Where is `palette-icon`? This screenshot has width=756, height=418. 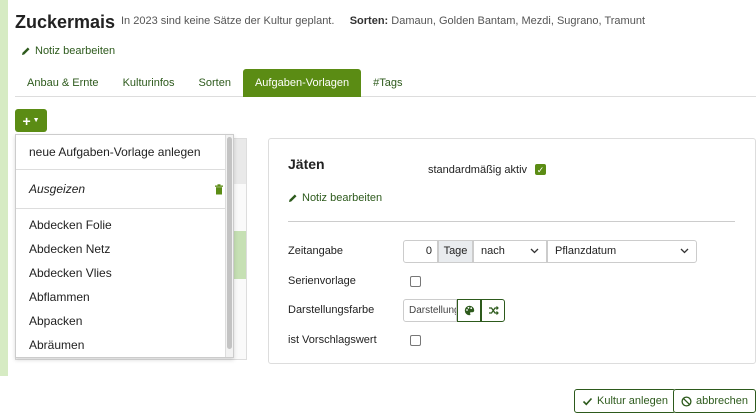
palette-icon is located at coordinates (469, 310).